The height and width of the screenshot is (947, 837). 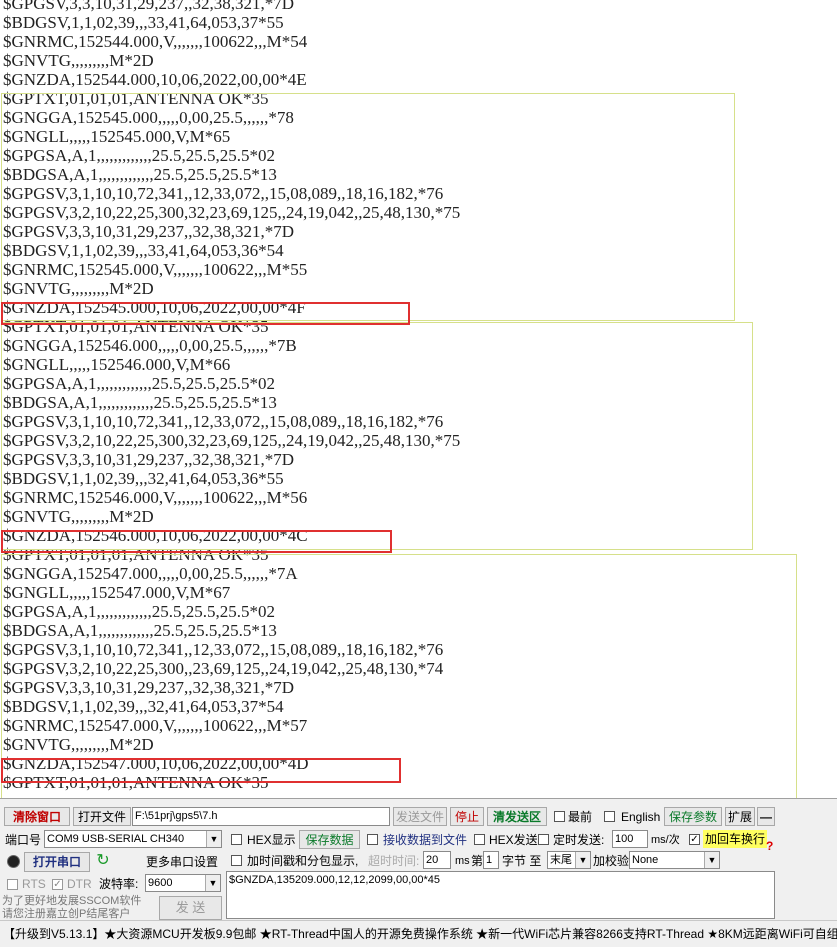 I want to click on timeout-input: 20, so click(x=437, y=860).